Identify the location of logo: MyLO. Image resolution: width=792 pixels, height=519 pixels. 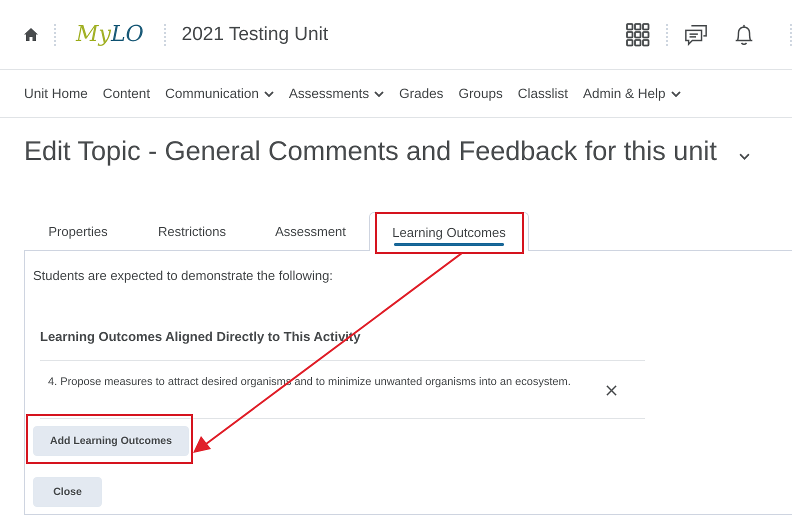
(110, 34).